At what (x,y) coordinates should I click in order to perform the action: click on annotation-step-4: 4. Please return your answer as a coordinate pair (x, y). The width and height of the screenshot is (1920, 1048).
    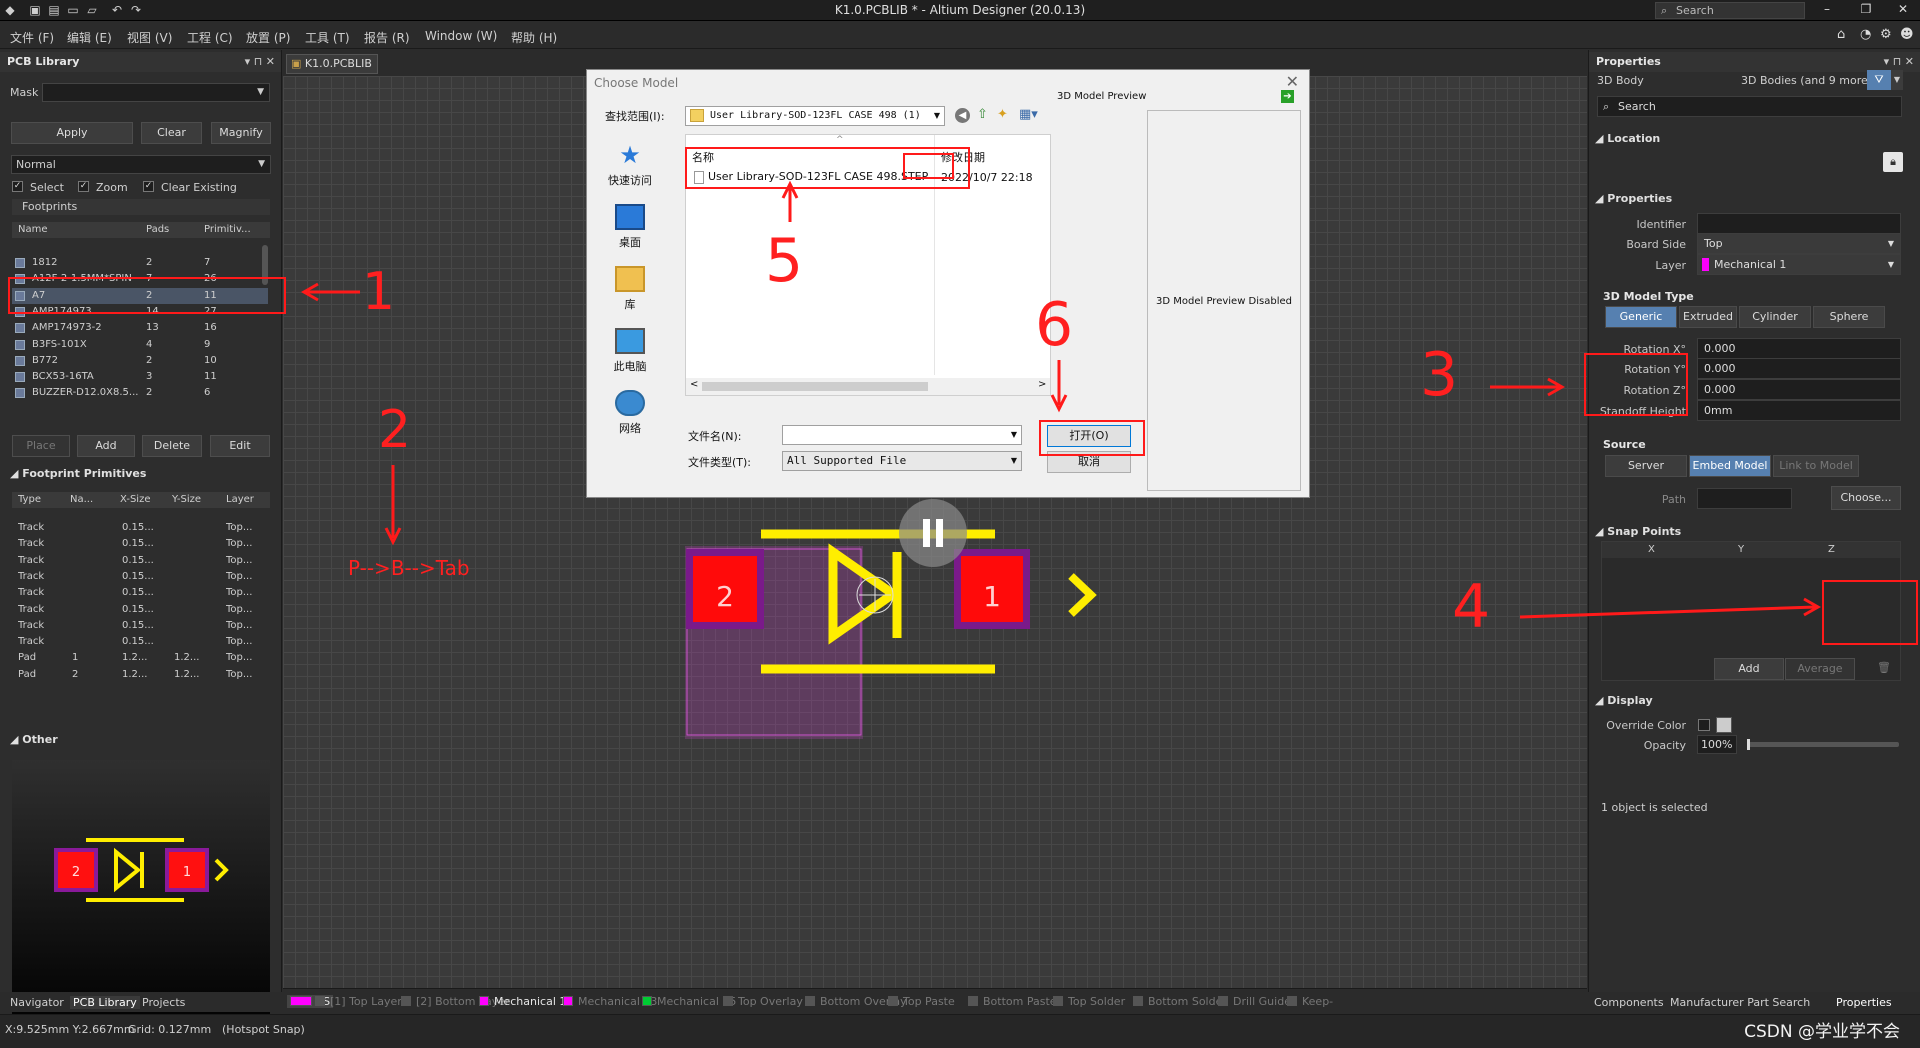
    Looking at the image, I should click on (1471, 607).